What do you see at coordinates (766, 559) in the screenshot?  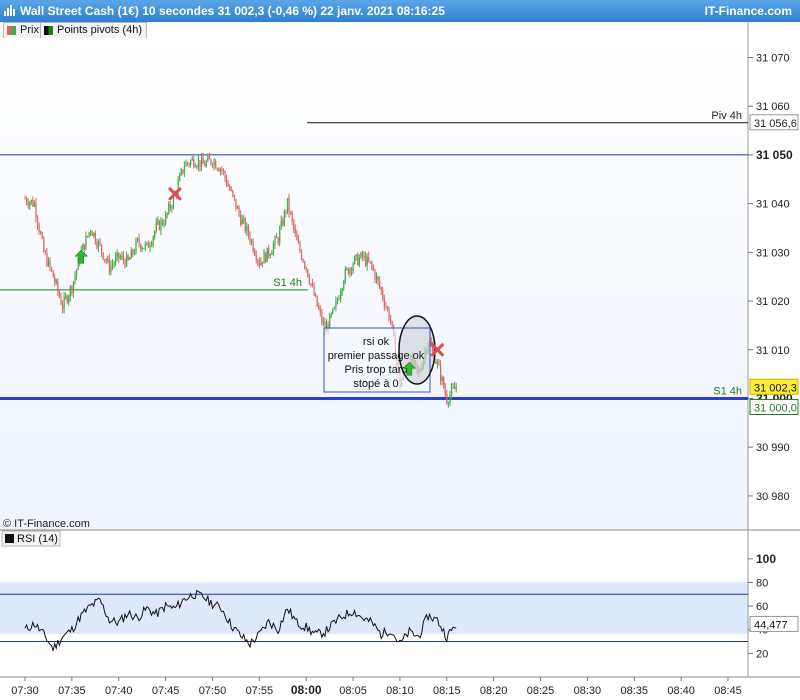 I see `rsi-axis-label: 100` at bounding box center [766, 559].